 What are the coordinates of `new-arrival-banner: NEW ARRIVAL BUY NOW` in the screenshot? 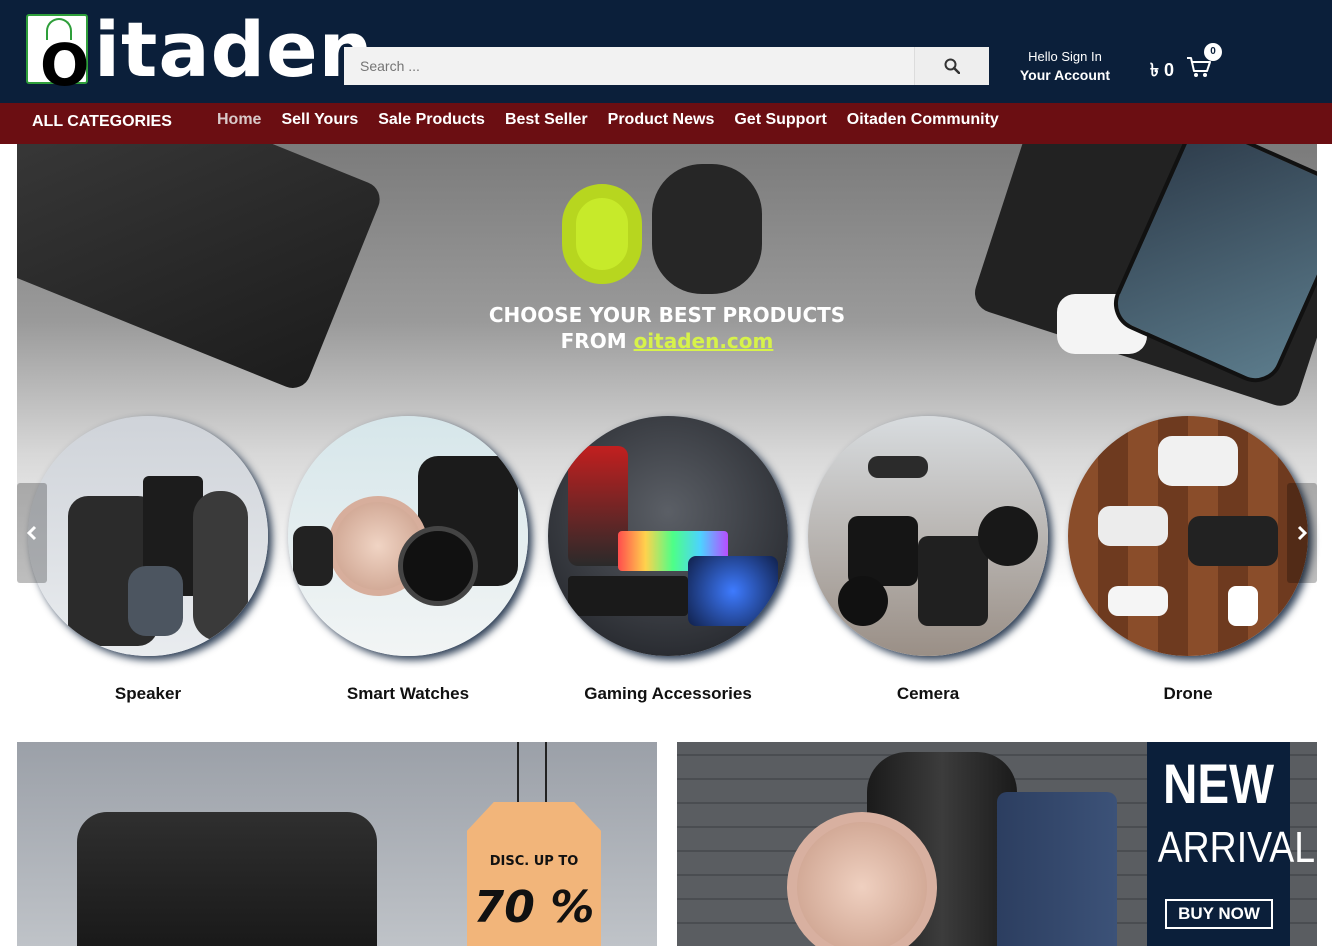 It's located at (997, 844).